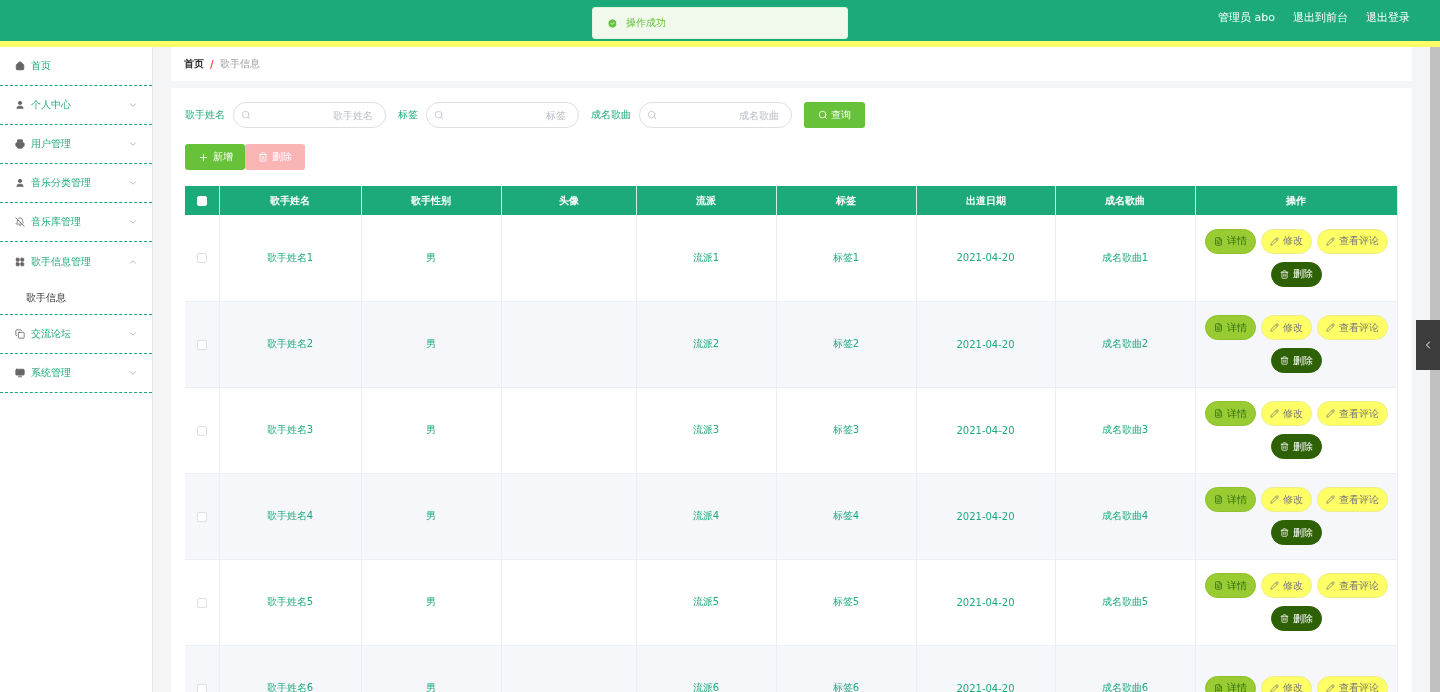  What do you see at coordinates (56, 222) in the screenshot?
I see `menu-label: 音乐库管理` at bounding box center [56, 222].